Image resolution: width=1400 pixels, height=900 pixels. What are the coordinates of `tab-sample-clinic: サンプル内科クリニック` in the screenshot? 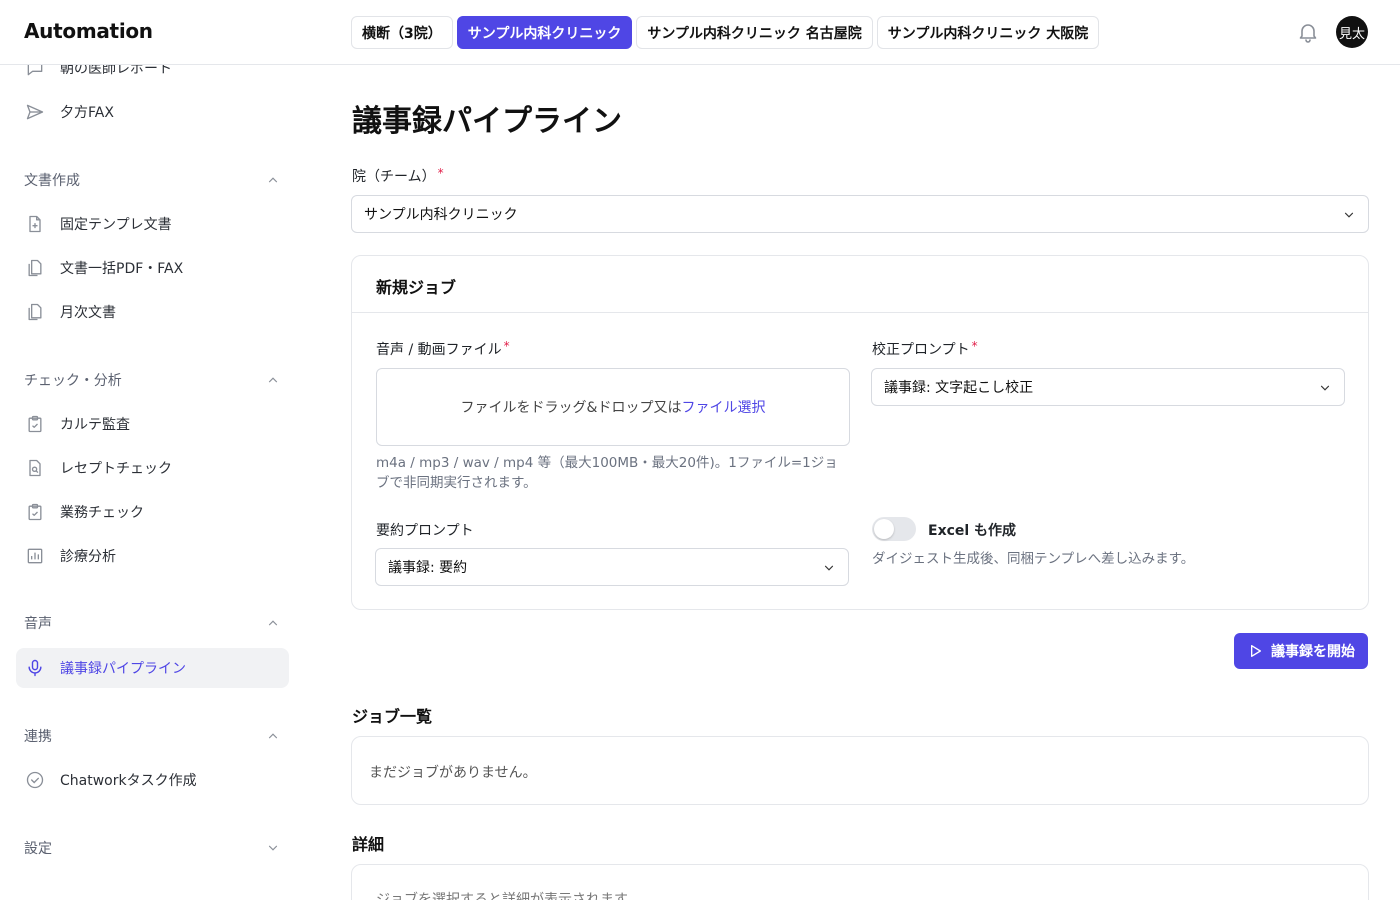 It's located at (544, 32).